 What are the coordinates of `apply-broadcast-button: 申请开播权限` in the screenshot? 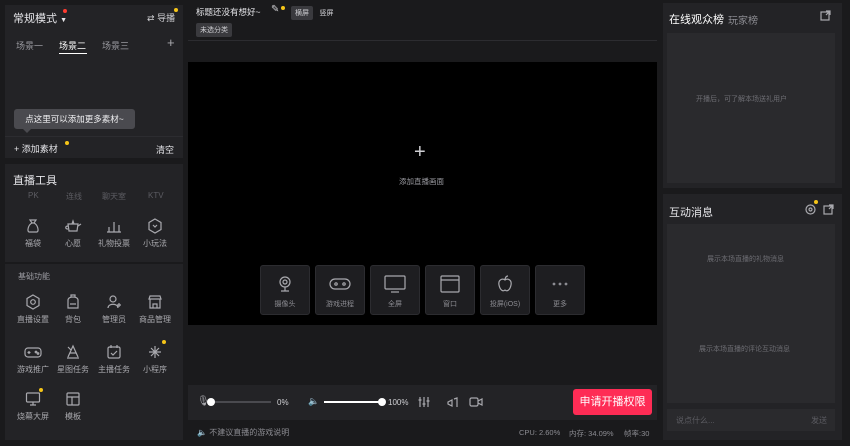 It's located at (612, 402).